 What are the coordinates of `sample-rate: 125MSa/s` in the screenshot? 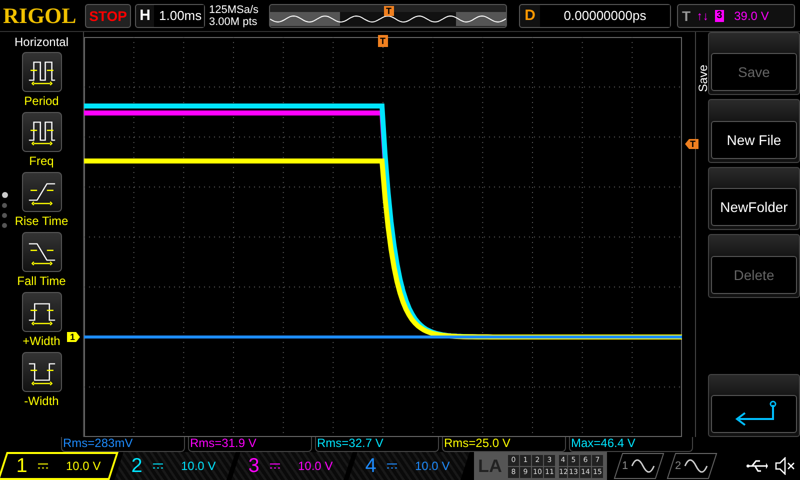 It's located at (234, 10).